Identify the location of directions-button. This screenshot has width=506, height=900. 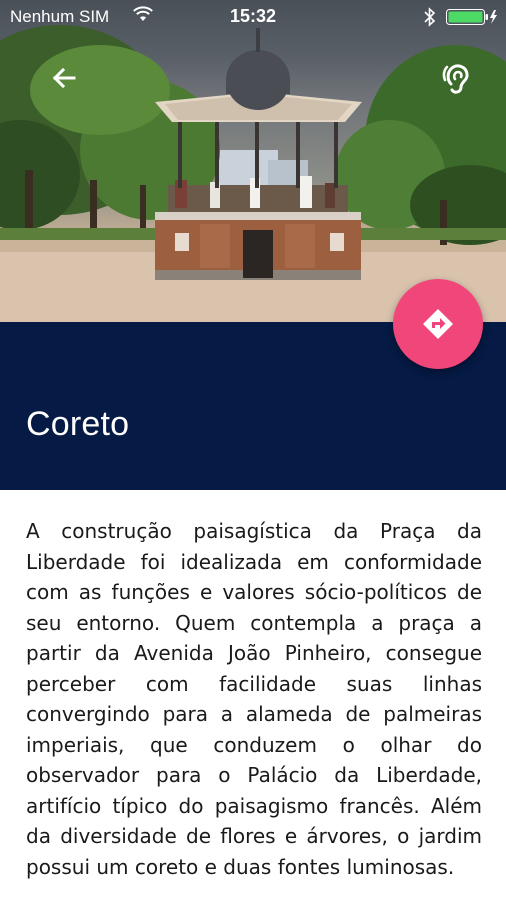
(438, 324).